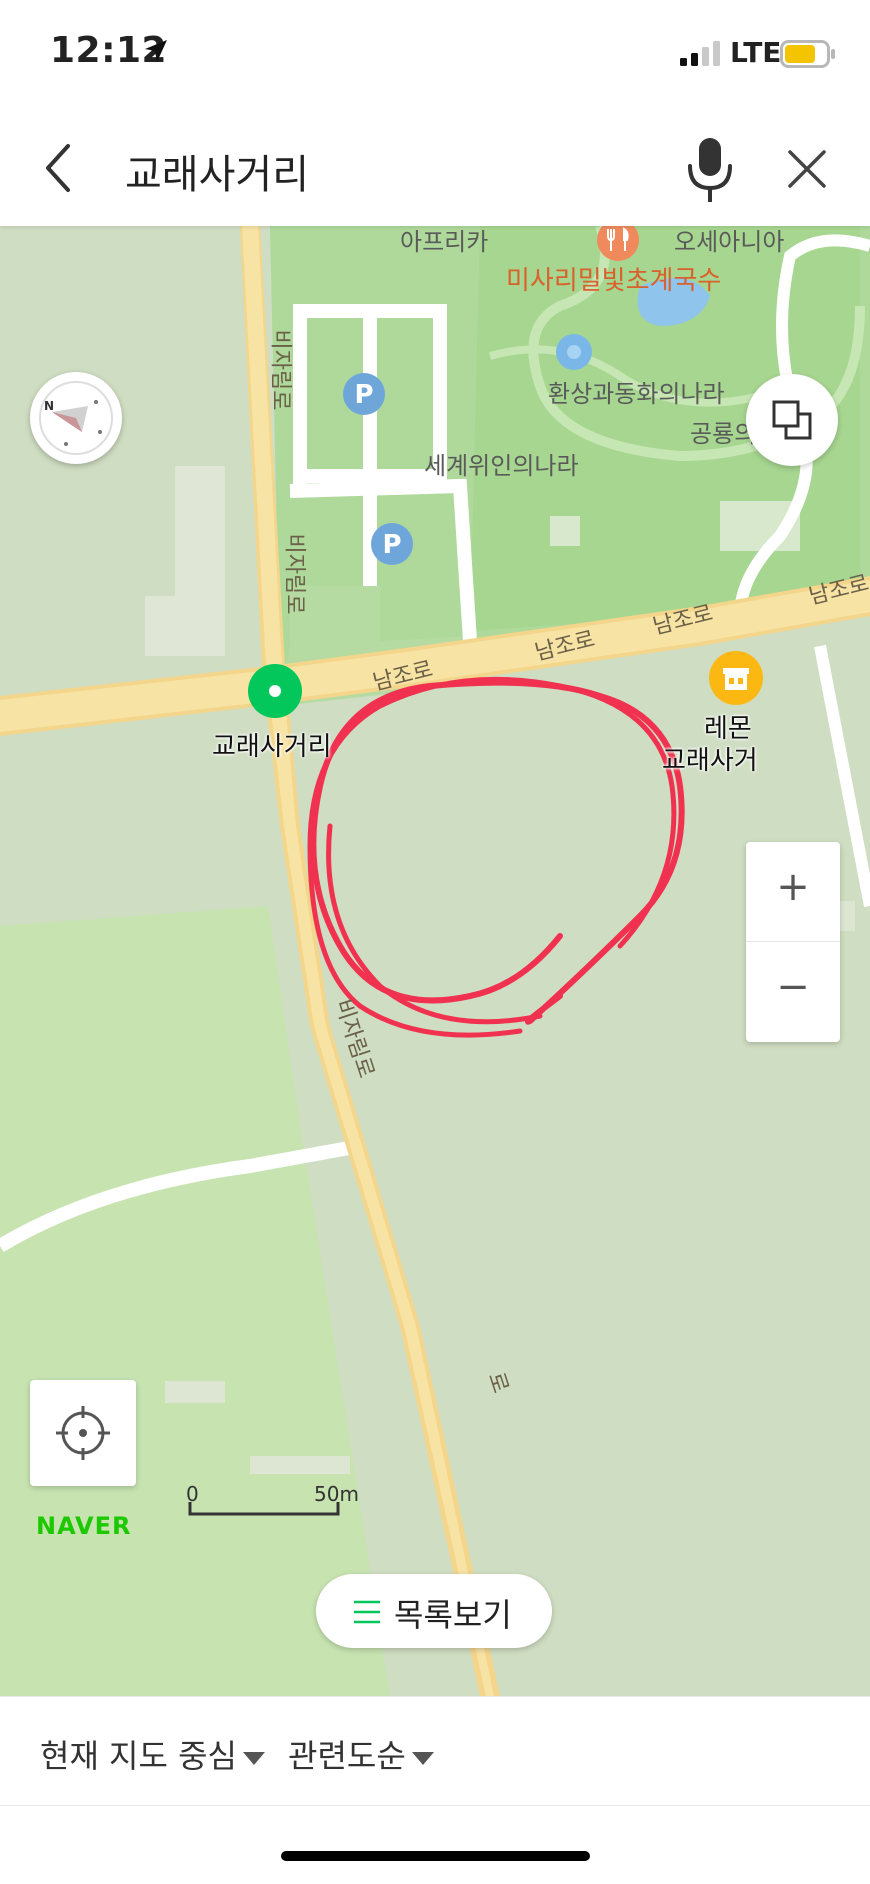 Image resolution: width=870 pixels, height=1884 pixels. What do you see at coordinates (49, 406) in the screenshot?
I see `svg-text: N` at bounding box center [49, 406].